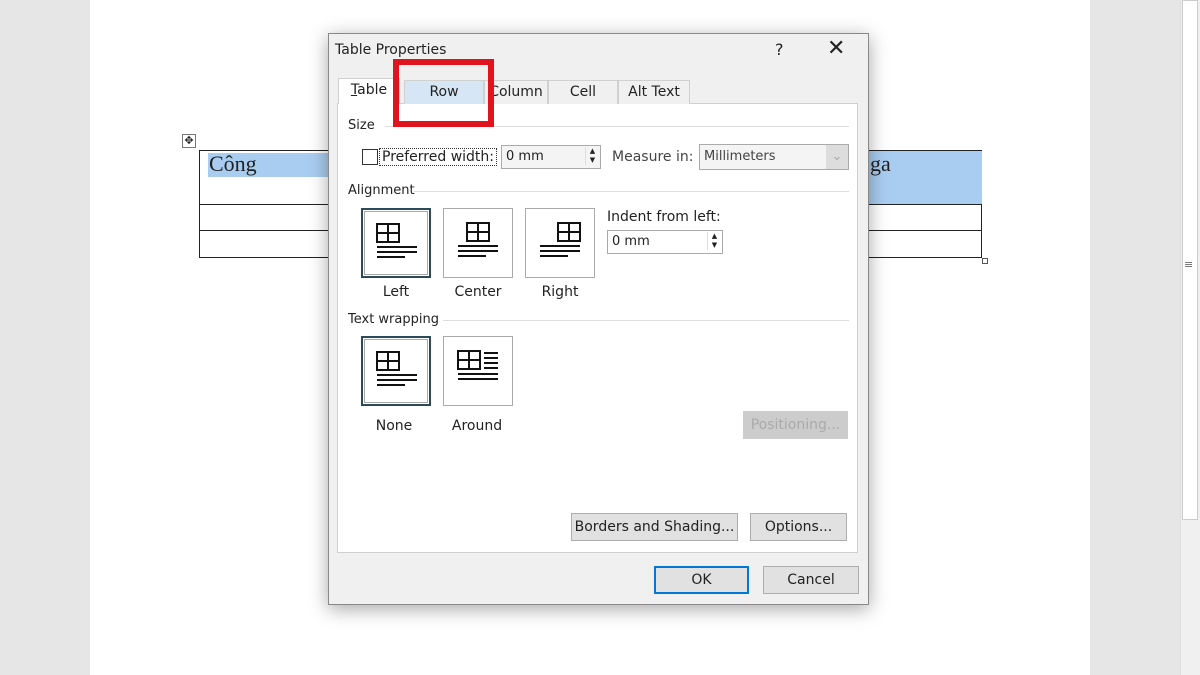 This screenshot has width=1200, height=675. I want to click on ok-button: OK, so click(701, 580).